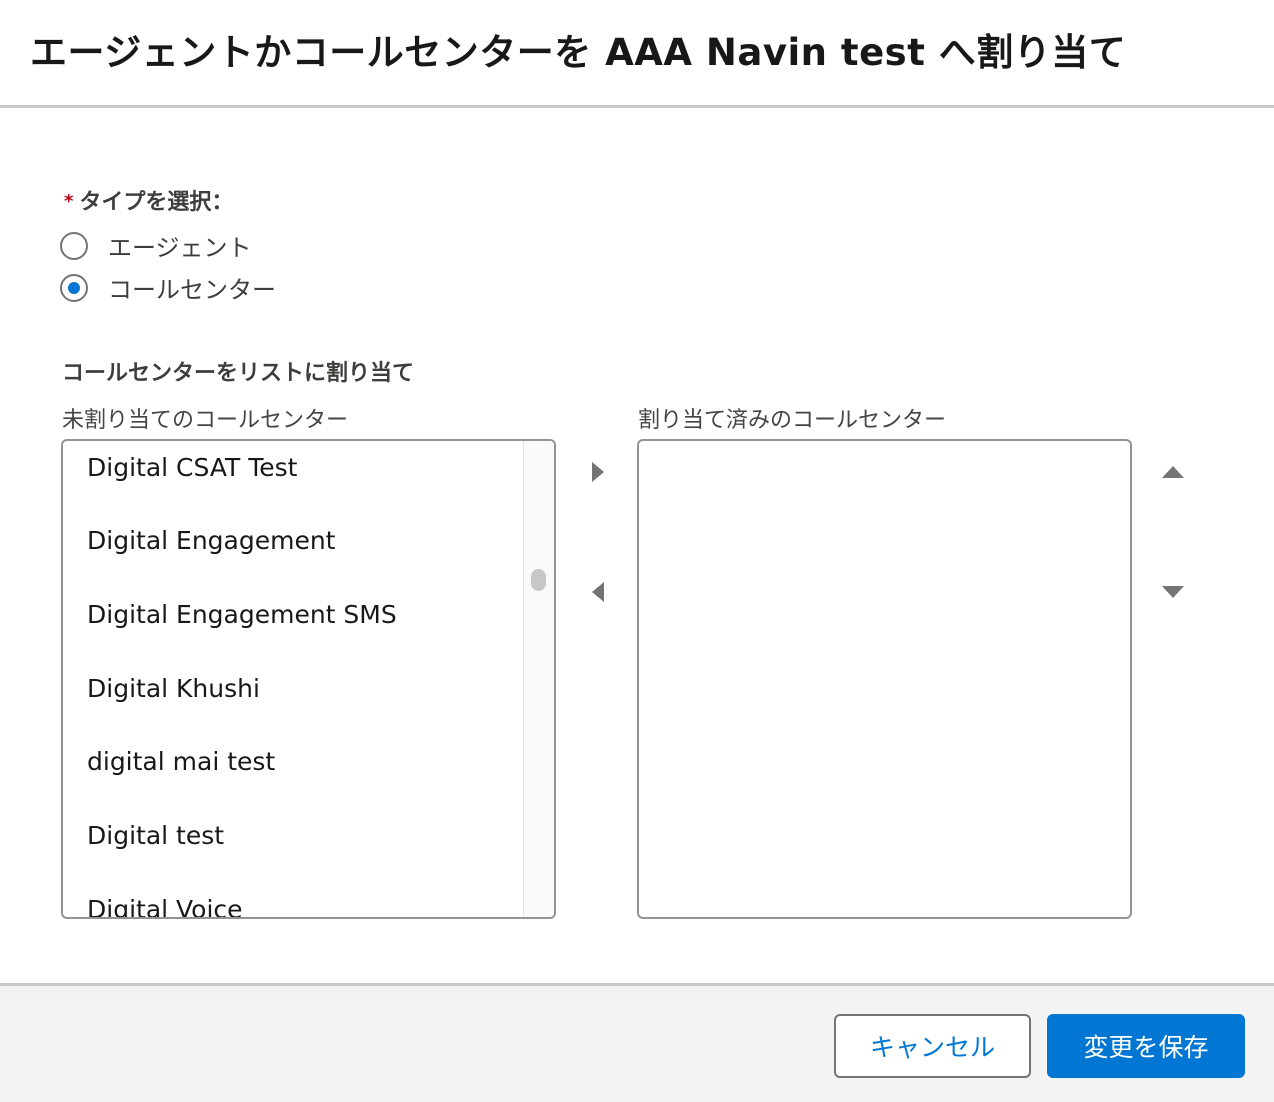 This screenshot has width=1274, height=1102. Describe the element at coordinates (792, 420) in the screenshot. I see `selected-list-label: 割り当て済みのコールセンター` at that location.